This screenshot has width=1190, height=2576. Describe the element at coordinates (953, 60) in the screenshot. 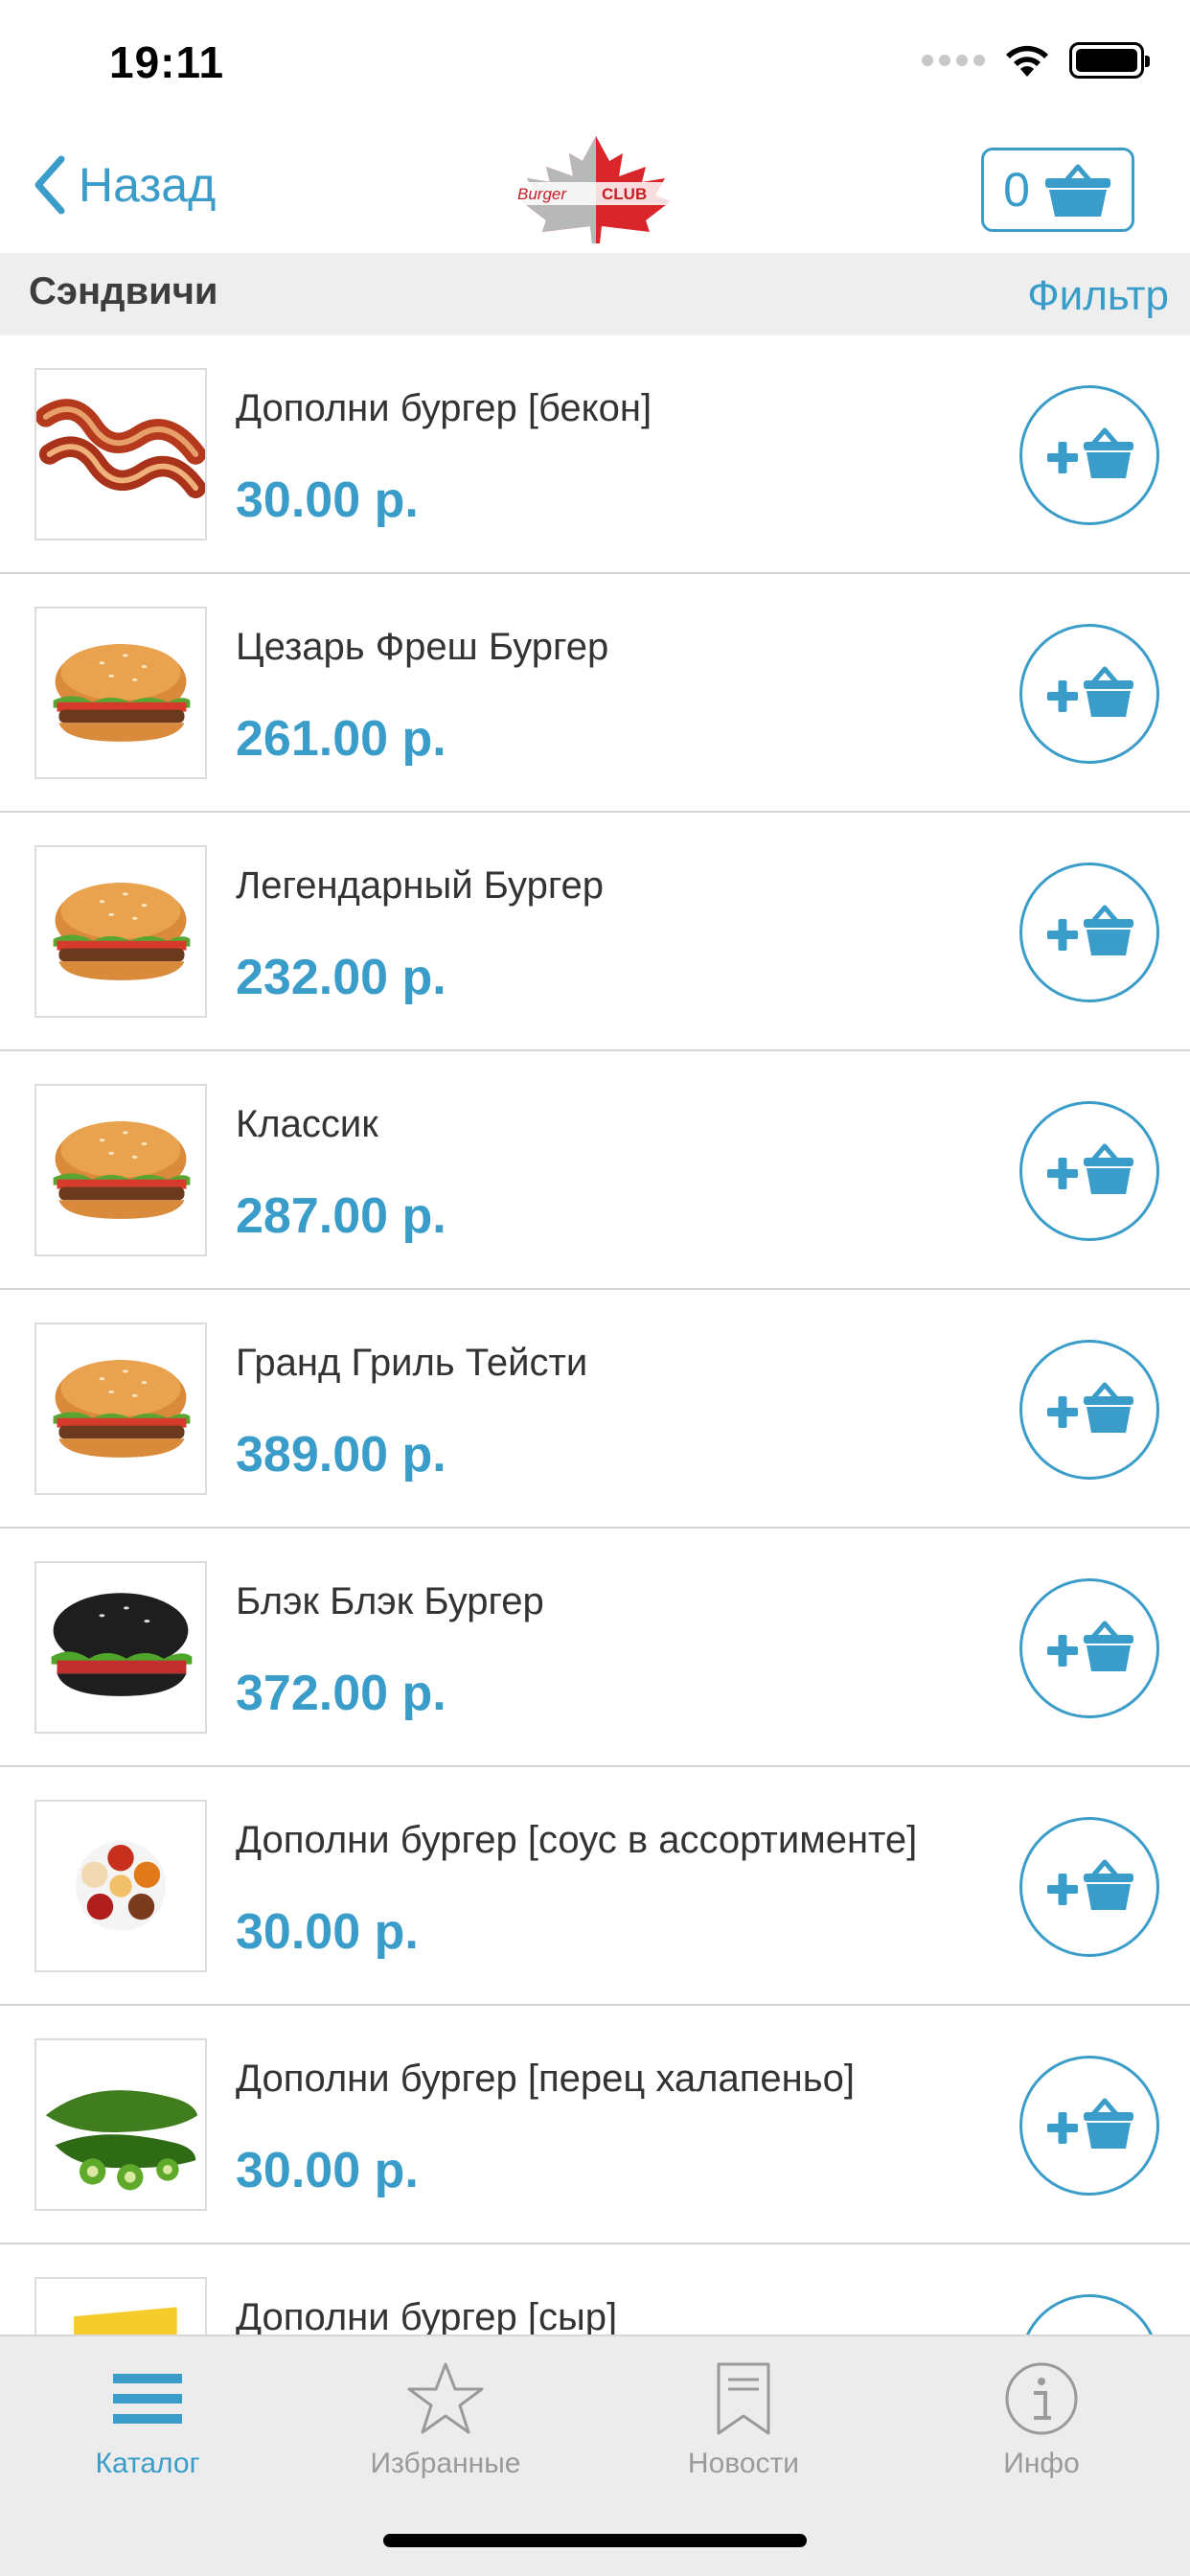

I see `cellular-signal-icon` at that location.